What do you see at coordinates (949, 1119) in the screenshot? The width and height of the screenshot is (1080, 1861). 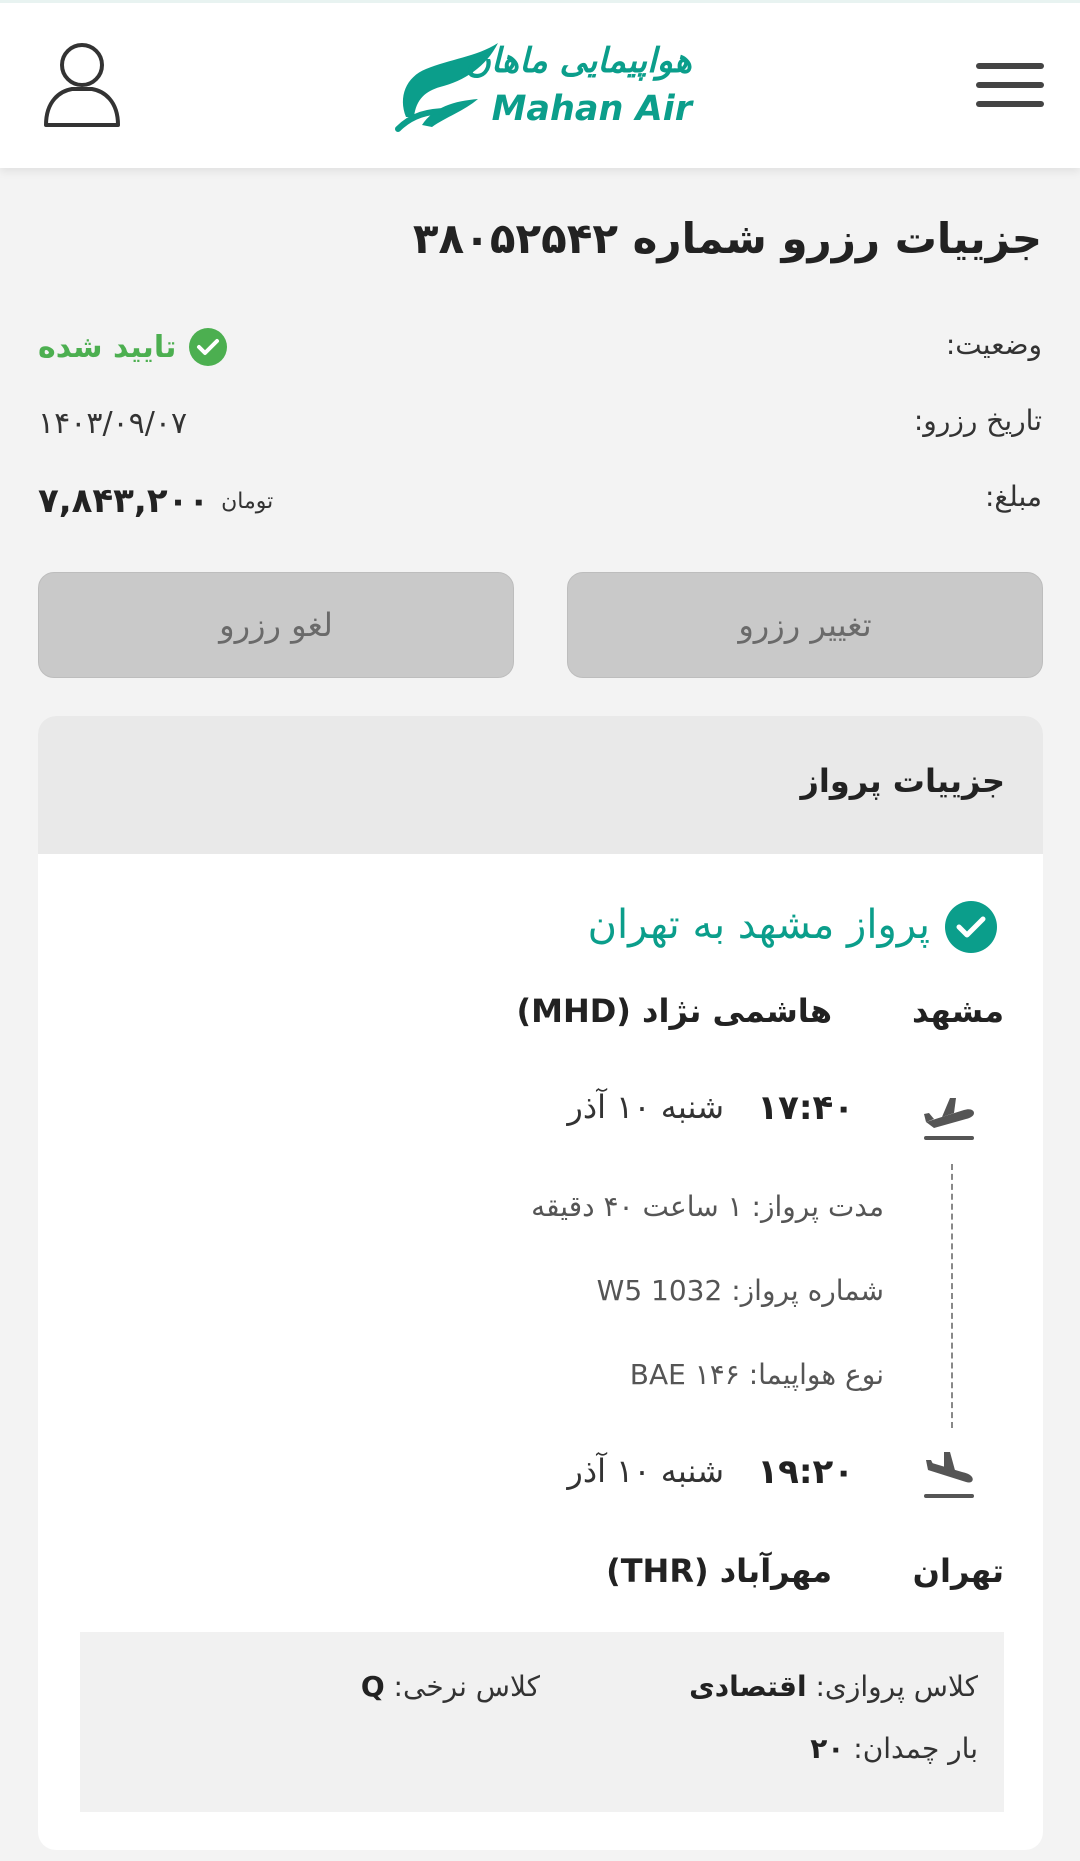 I see `plane-takeoff-icon` at bounding box center [949, 1119].